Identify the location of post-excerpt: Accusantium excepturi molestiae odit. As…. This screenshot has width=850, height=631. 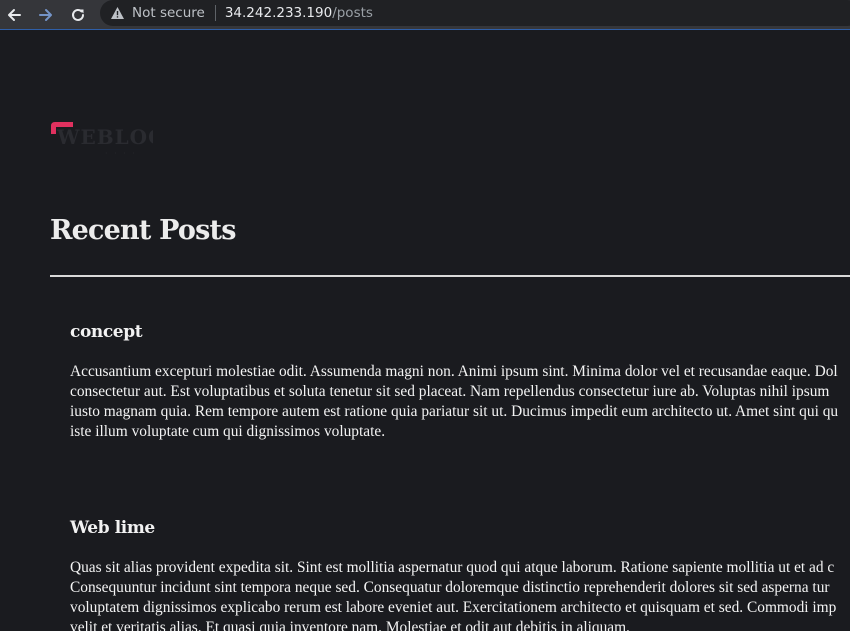
(460, 402).